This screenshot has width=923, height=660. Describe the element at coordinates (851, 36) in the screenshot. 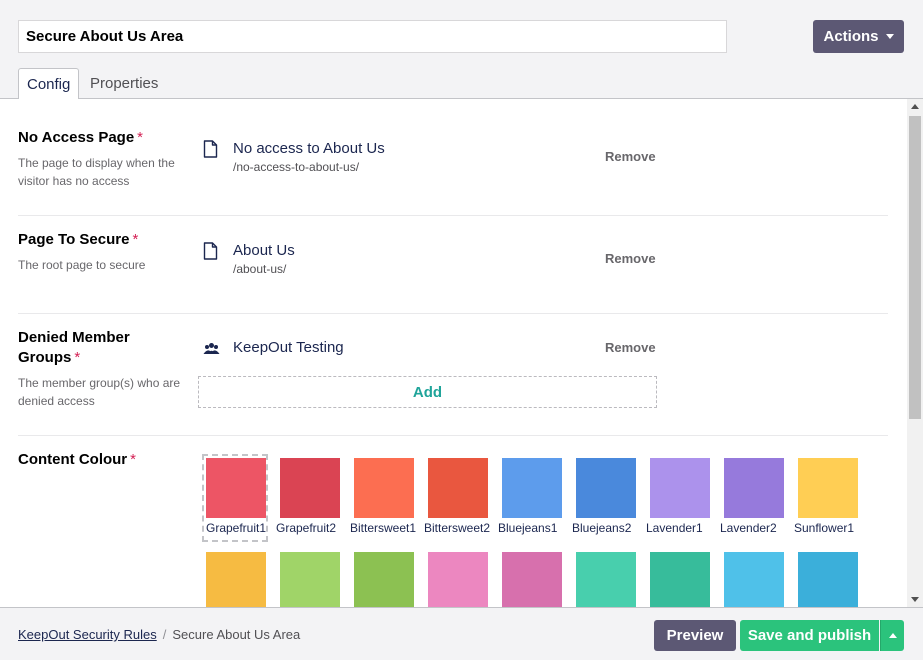

I see `actions-label: Actions` at that location.